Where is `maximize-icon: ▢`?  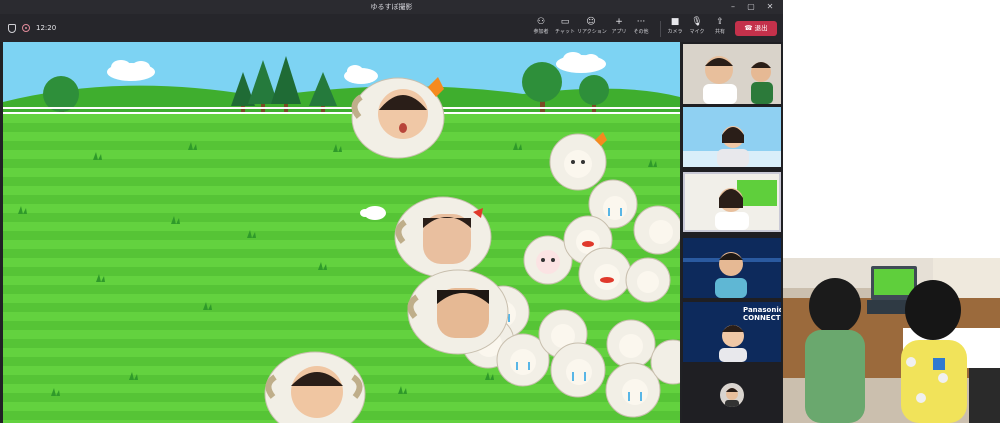
maximize-icon: ▢ is located at coordinates (751, 7).